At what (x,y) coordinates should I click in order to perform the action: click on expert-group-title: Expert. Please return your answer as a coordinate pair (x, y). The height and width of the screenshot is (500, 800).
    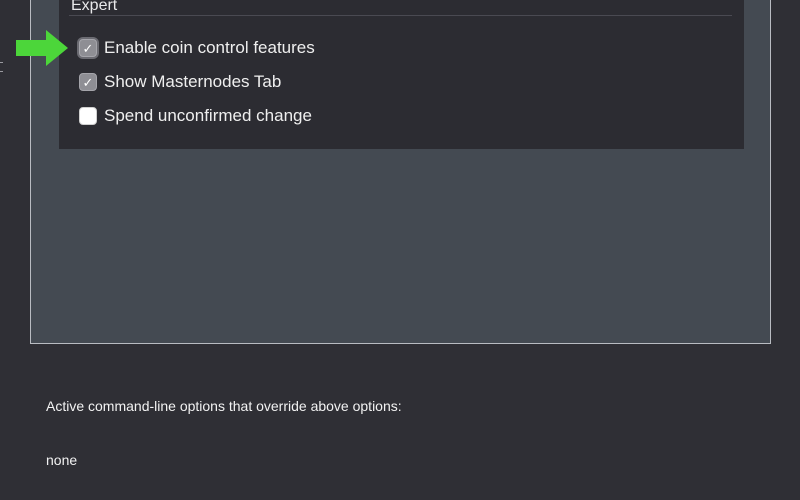
    Looking at the image, I should click on (94, 7).